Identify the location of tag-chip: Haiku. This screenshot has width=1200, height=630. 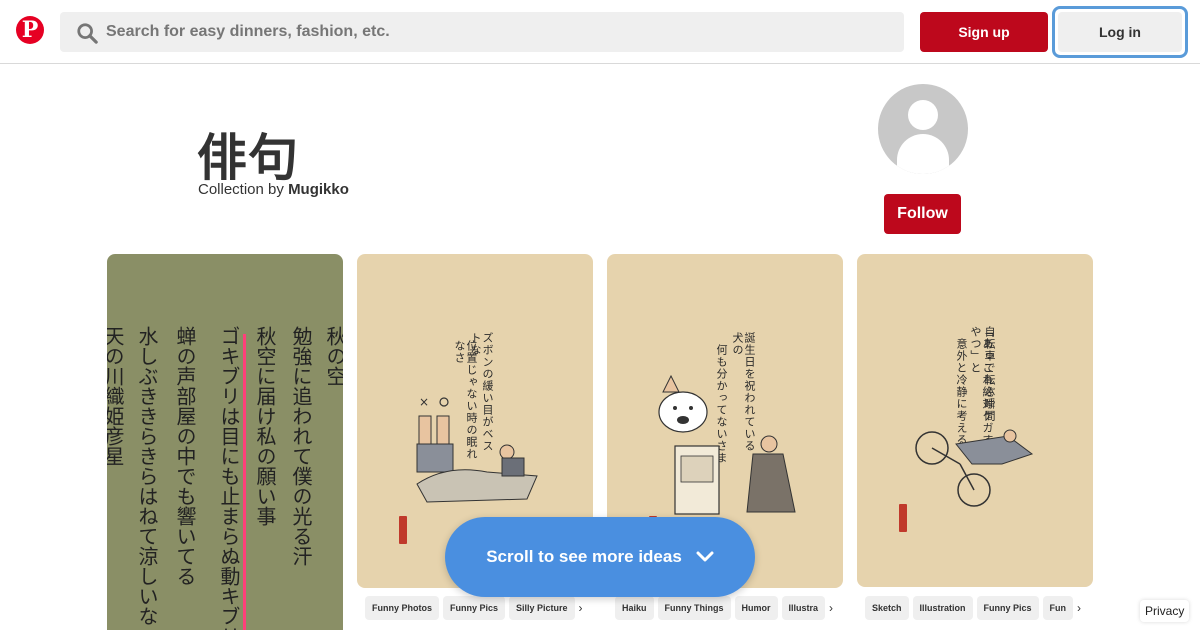
(634, 608).